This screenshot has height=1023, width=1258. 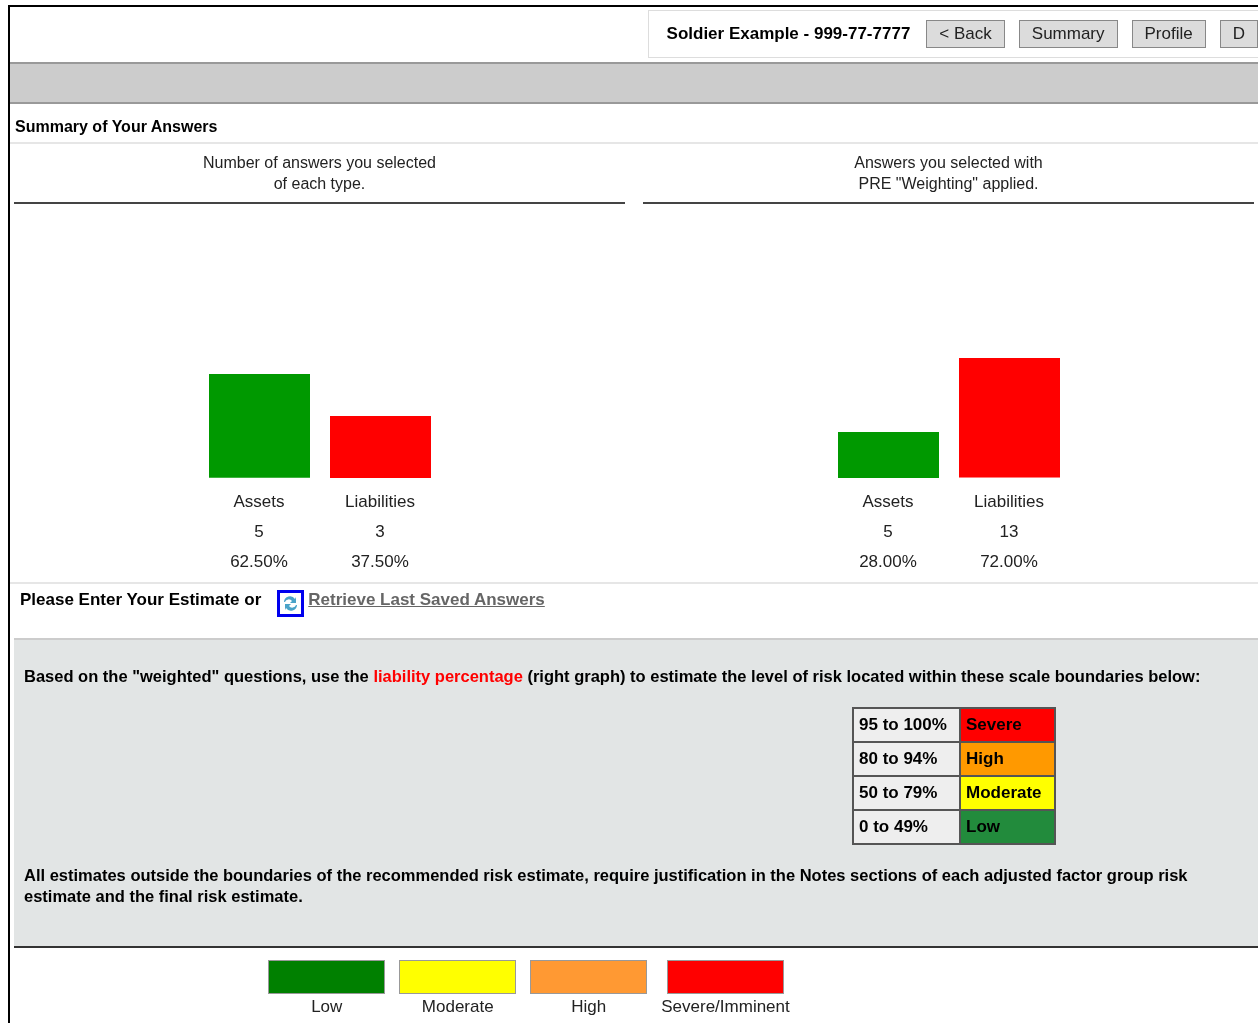 What do you see at coordinates (1009, 562) in the screenshot?
I see `value-label: 72.00%` at bounding box center [1009, 562].